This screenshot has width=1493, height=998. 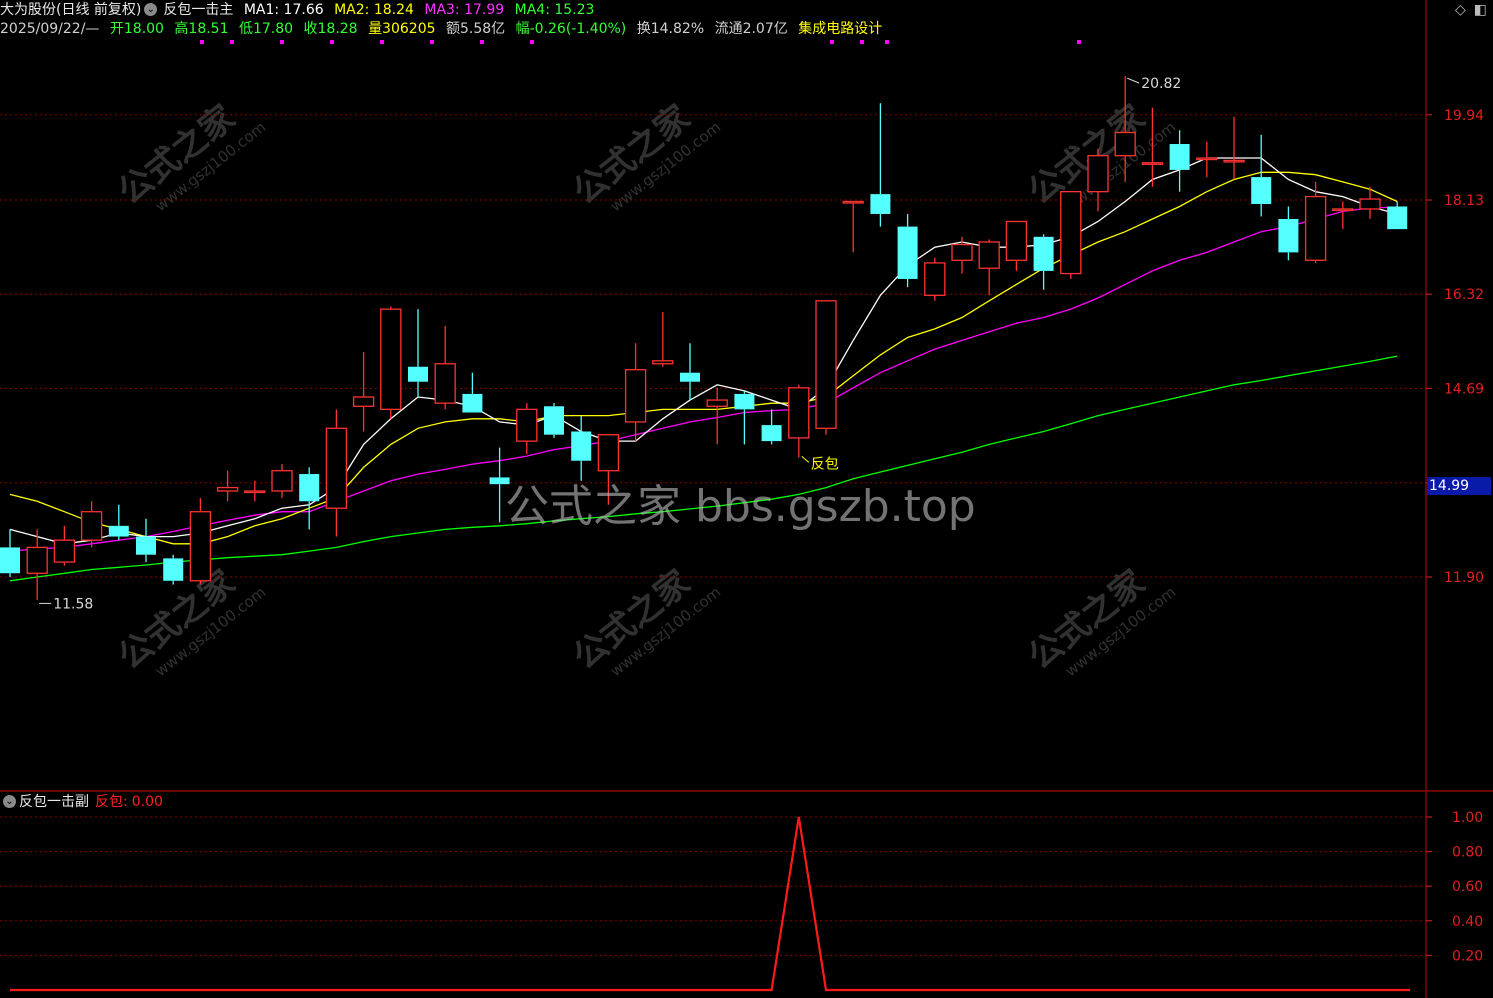 I want to click on high-marker, so click(x=1133, y=80).